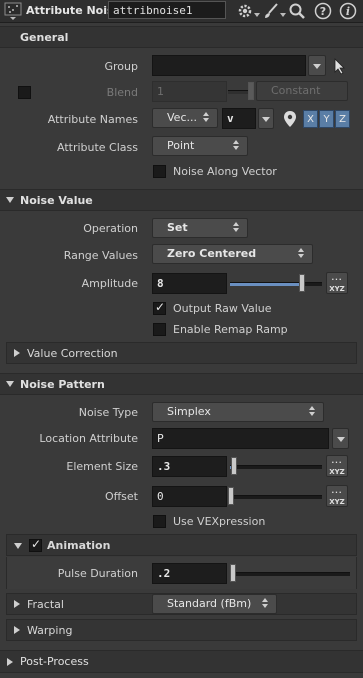 The image size is (363, 678). What do you see at coordinates (283, 15) in the screenshot?
I see `brush-menu-arrow-icon` at bounding box center [283, 15].